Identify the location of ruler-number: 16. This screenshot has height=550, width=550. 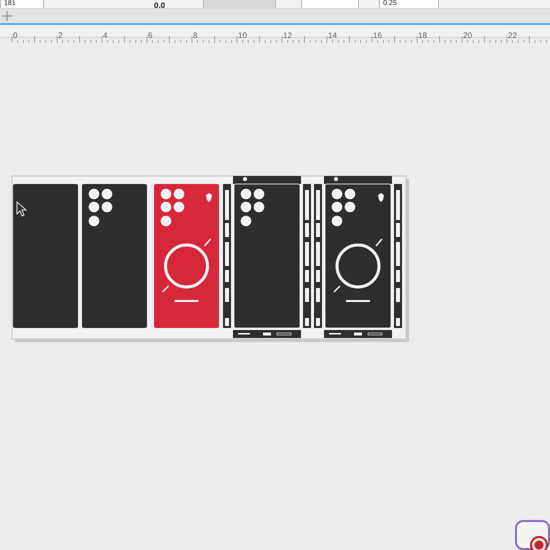
(377, 35).